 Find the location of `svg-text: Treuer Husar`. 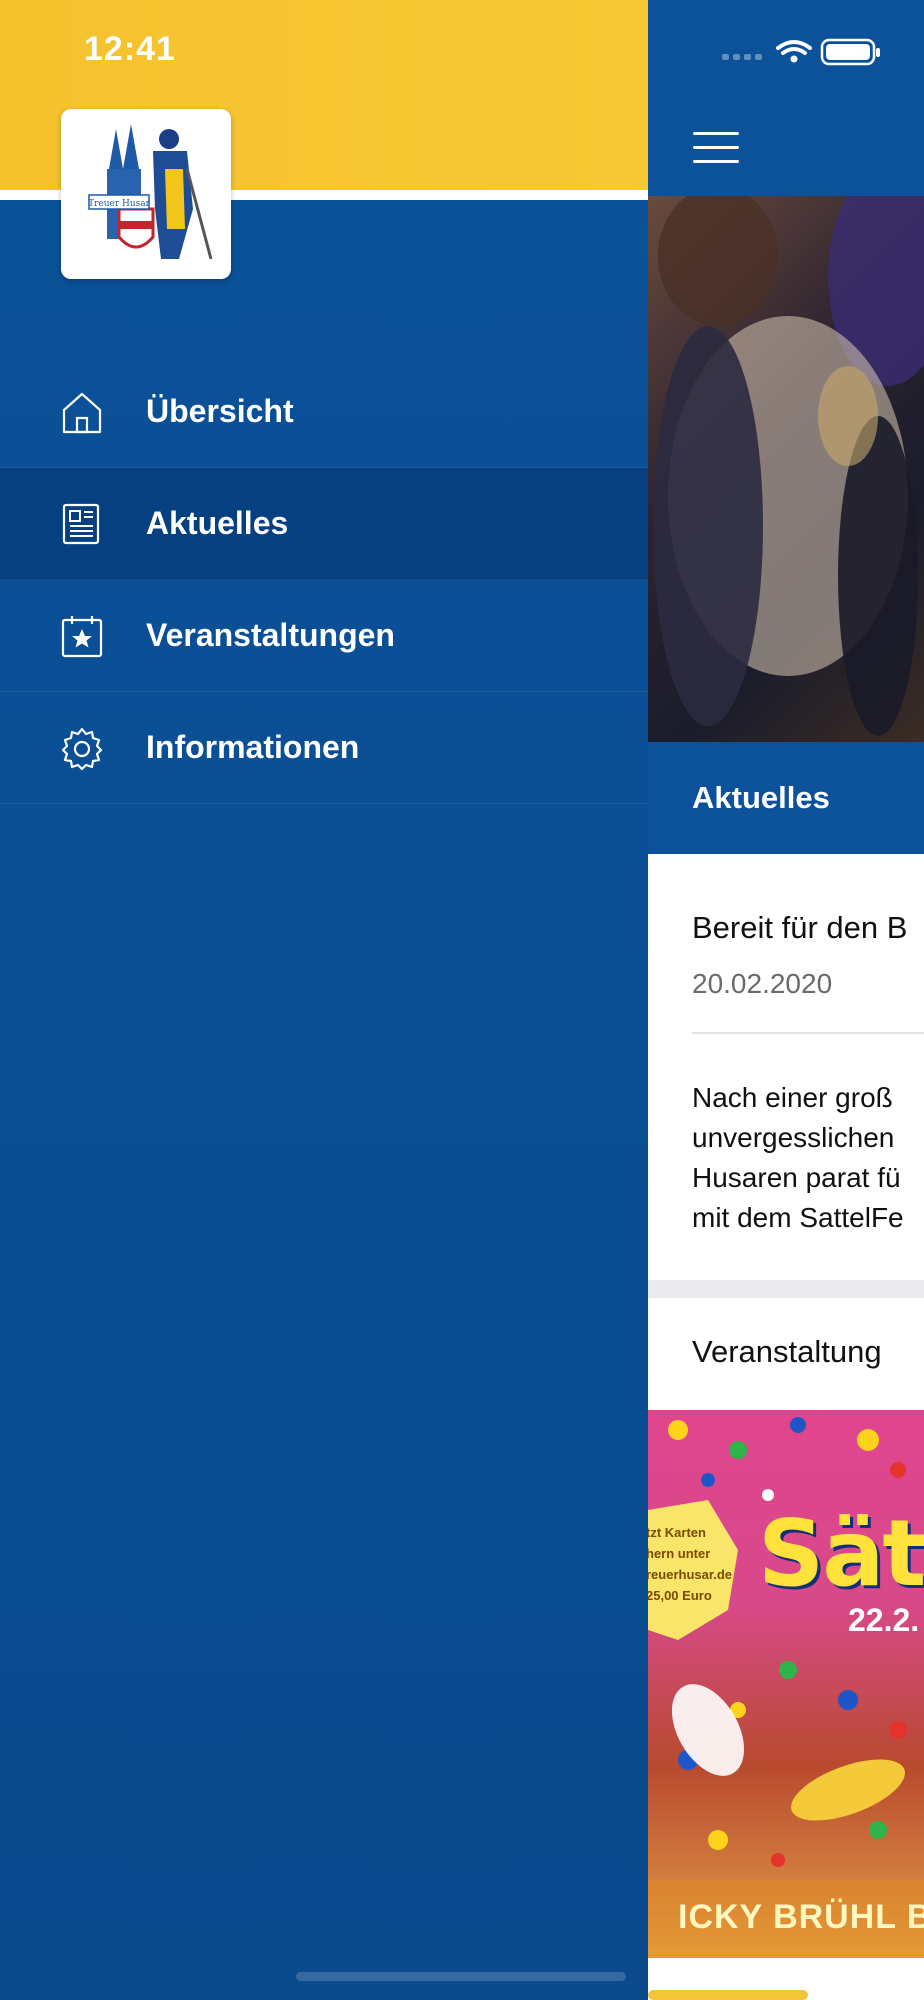

svg-text: Treuer Husar is located at coordinates (119, 204).